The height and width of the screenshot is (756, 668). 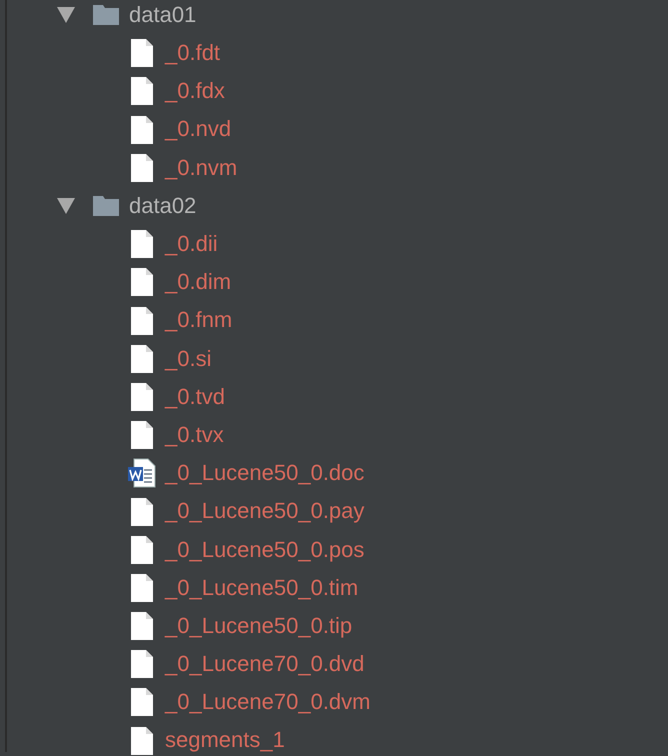 What do you see at coordinates (195, 91) in the screenshot?
I see `file-name: _0.fdx` at bounding box center [195, 91].